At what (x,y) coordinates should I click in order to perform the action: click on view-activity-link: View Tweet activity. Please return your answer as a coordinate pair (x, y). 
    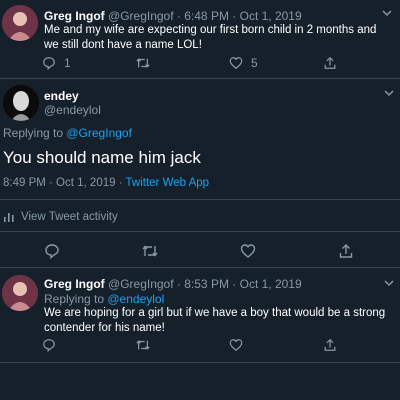
    Looking at the image, I should click on (60, 217).